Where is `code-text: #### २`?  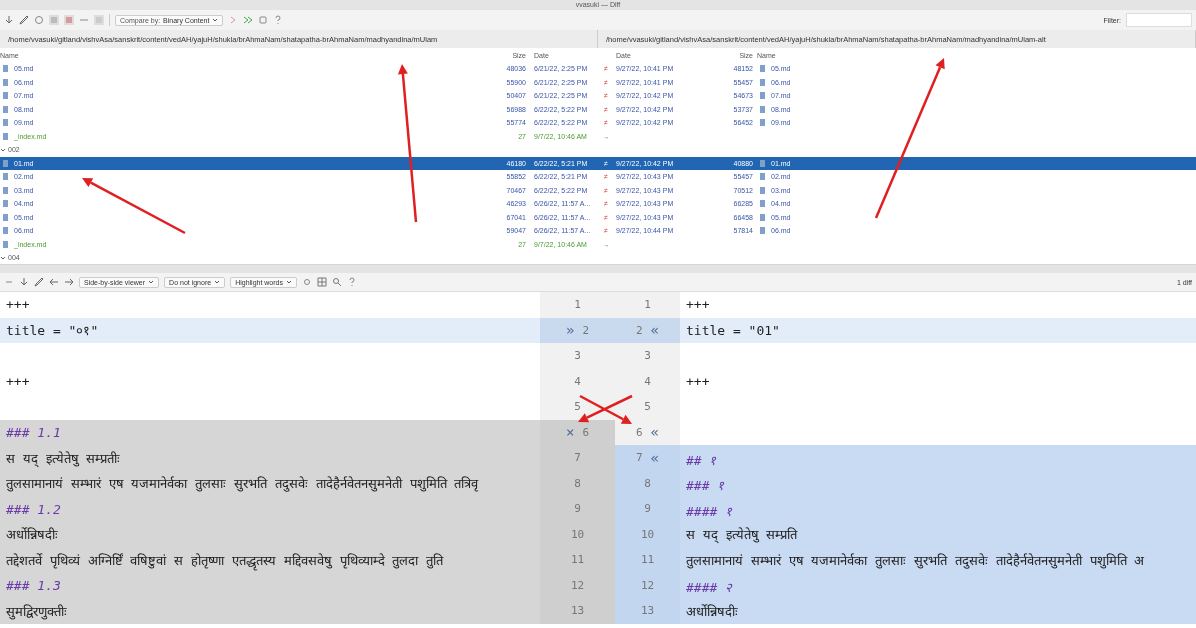 code-text: #### २ is located at coordinates (709, 586).